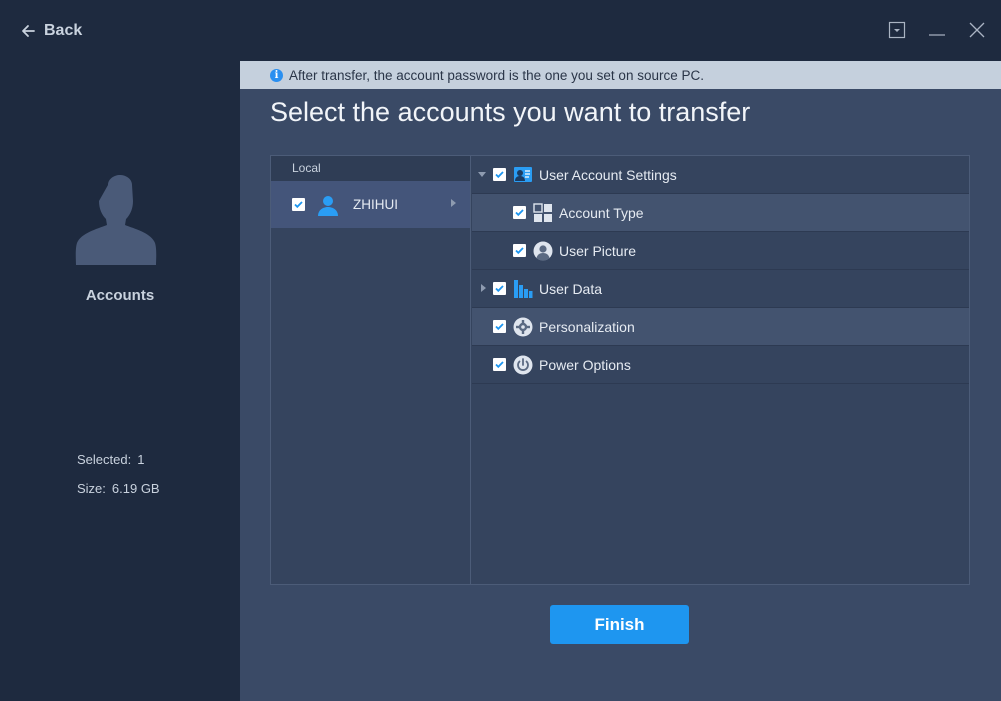 The image size is (1001, 701). I want to click on local-header: Local, so click(370, 168).